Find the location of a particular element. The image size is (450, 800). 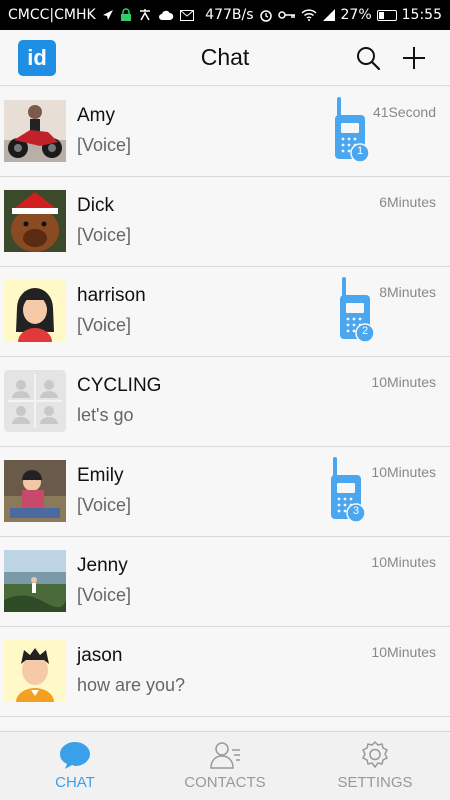

walkie-talkie-icon: 2 is located at coordinates (358, 310).